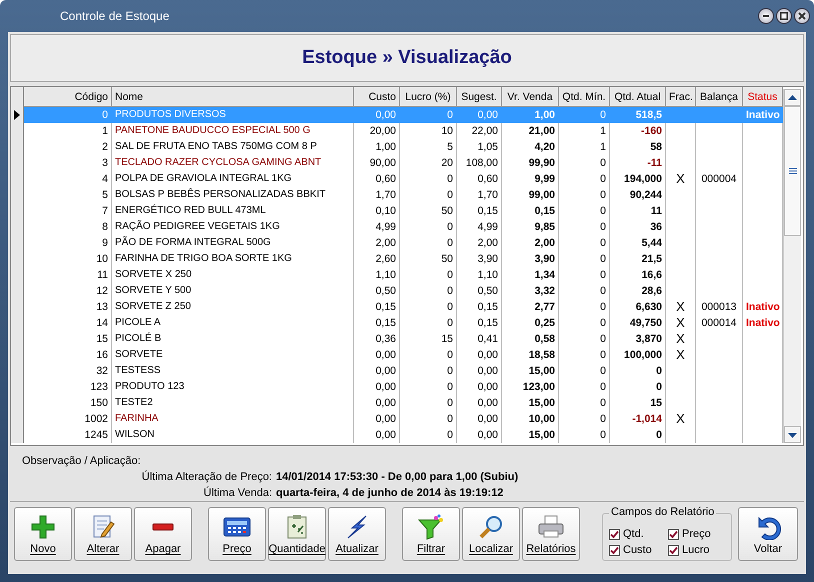 This screenshot has height=582, width=814. What do you see at coordinates (447, 259) in the screenshot?
I see `table-cell: 50` at bounding box center [447, 259].